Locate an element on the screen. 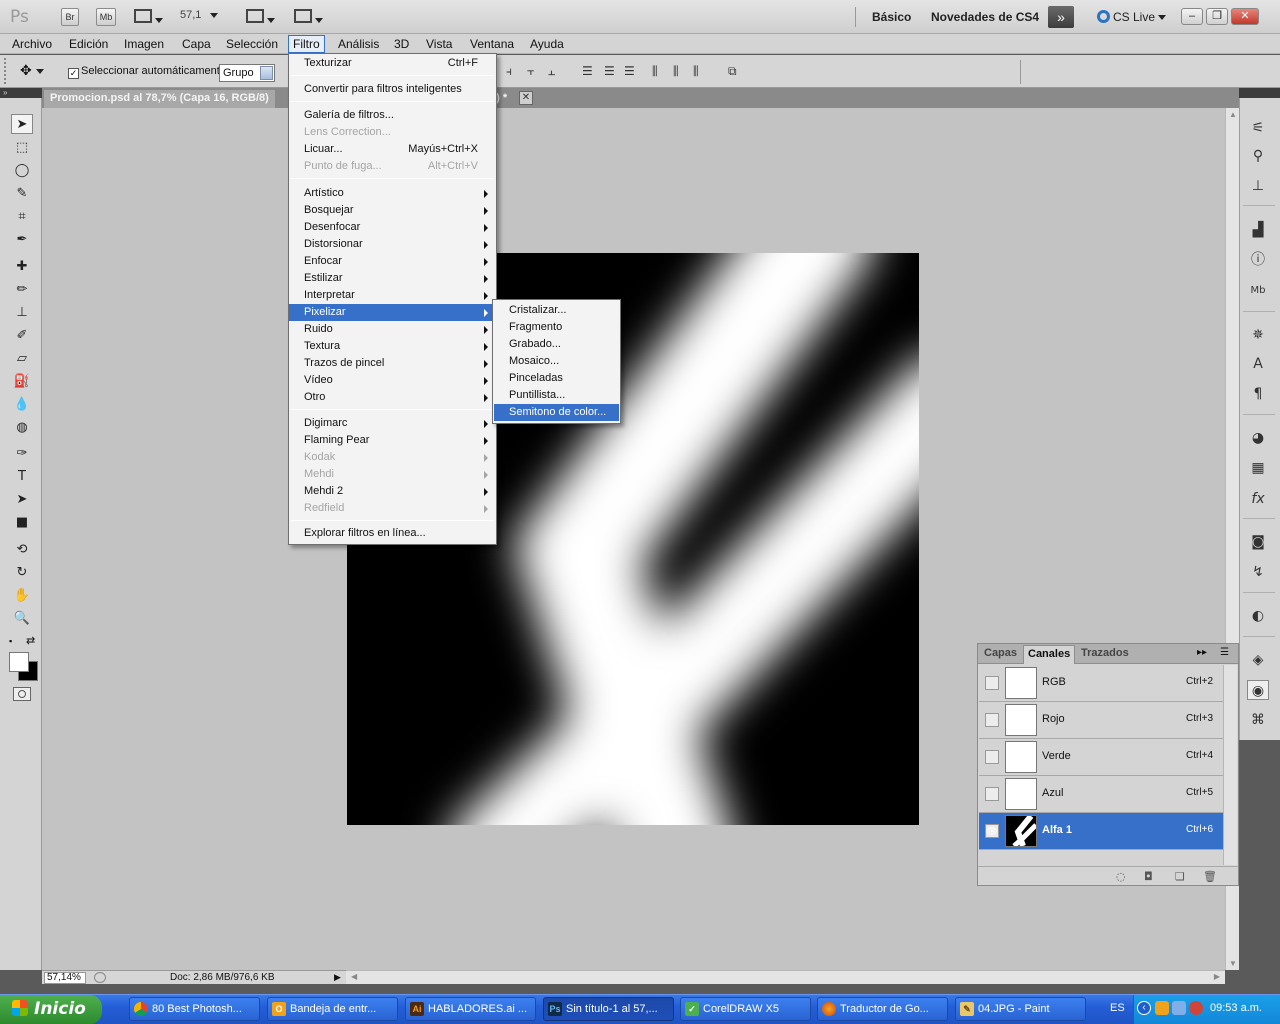  type-tool: T is located at coordinates (22, 477).